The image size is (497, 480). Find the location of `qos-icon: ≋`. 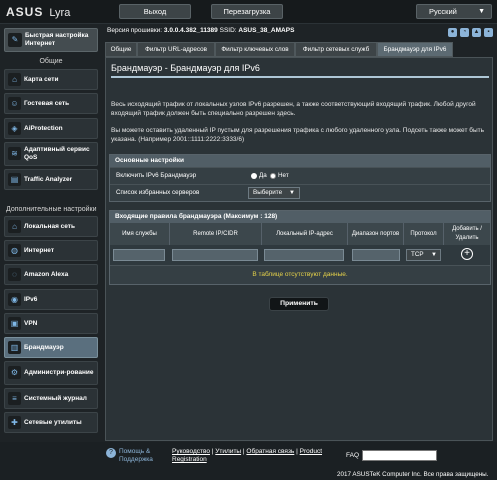

qos-icon: ≋ is located at coordinates (14, 153).